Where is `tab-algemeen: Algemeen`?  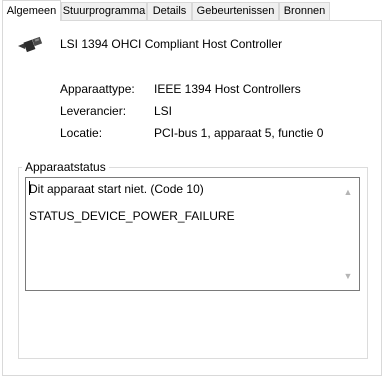
tab-algemeen: Algemeen is located at coordinates (31, 10).